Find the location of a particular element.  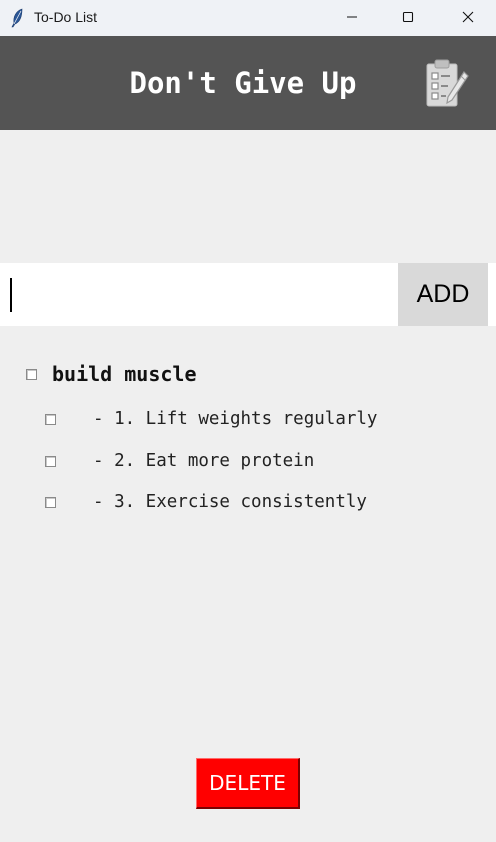

task-item: build muscle is located at coordinates (111, 374).